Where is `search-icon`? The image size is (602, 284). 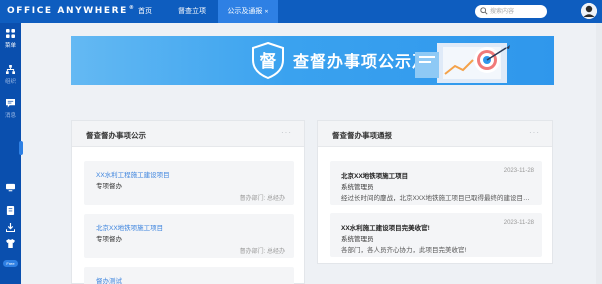
search-icon is located at coordinates (484, 11).